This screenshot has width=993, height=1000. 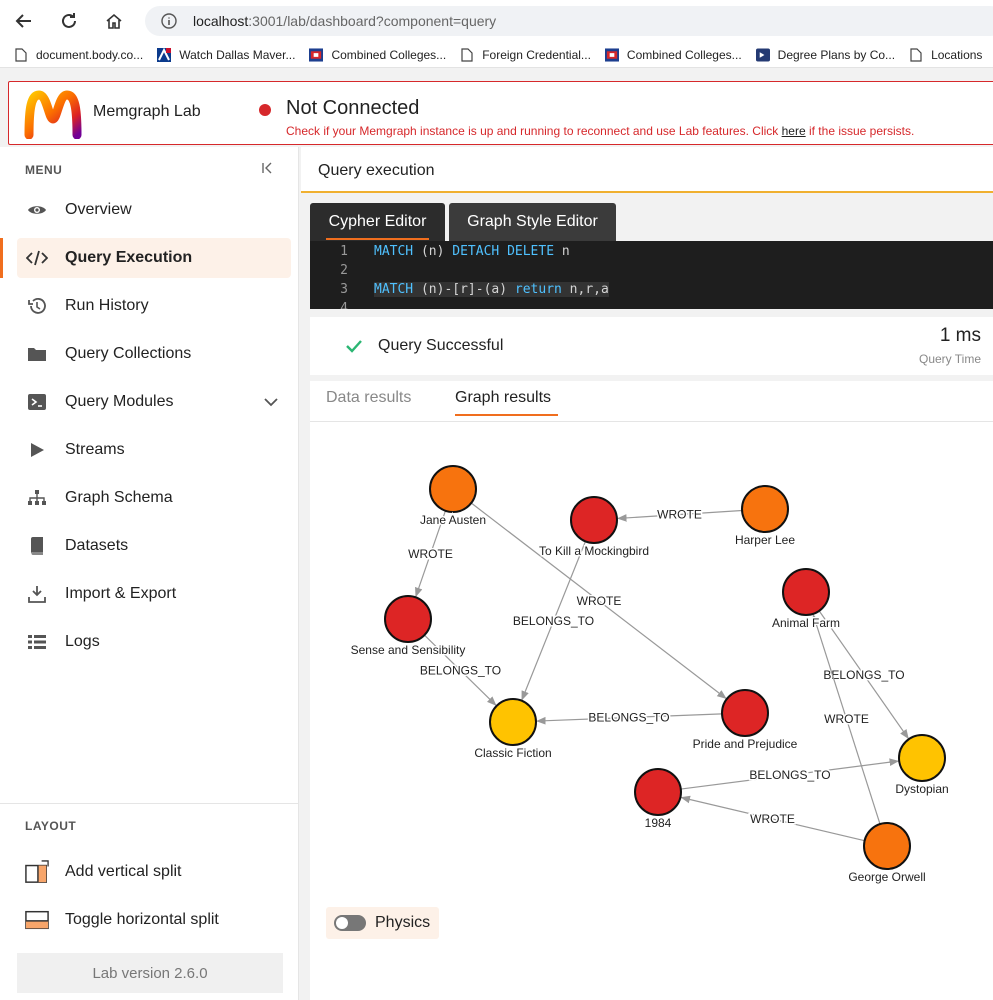 What do you see at coordinates (69, 21) in the screenshot?
I see `reload-button` at bounding box center [69, 21].